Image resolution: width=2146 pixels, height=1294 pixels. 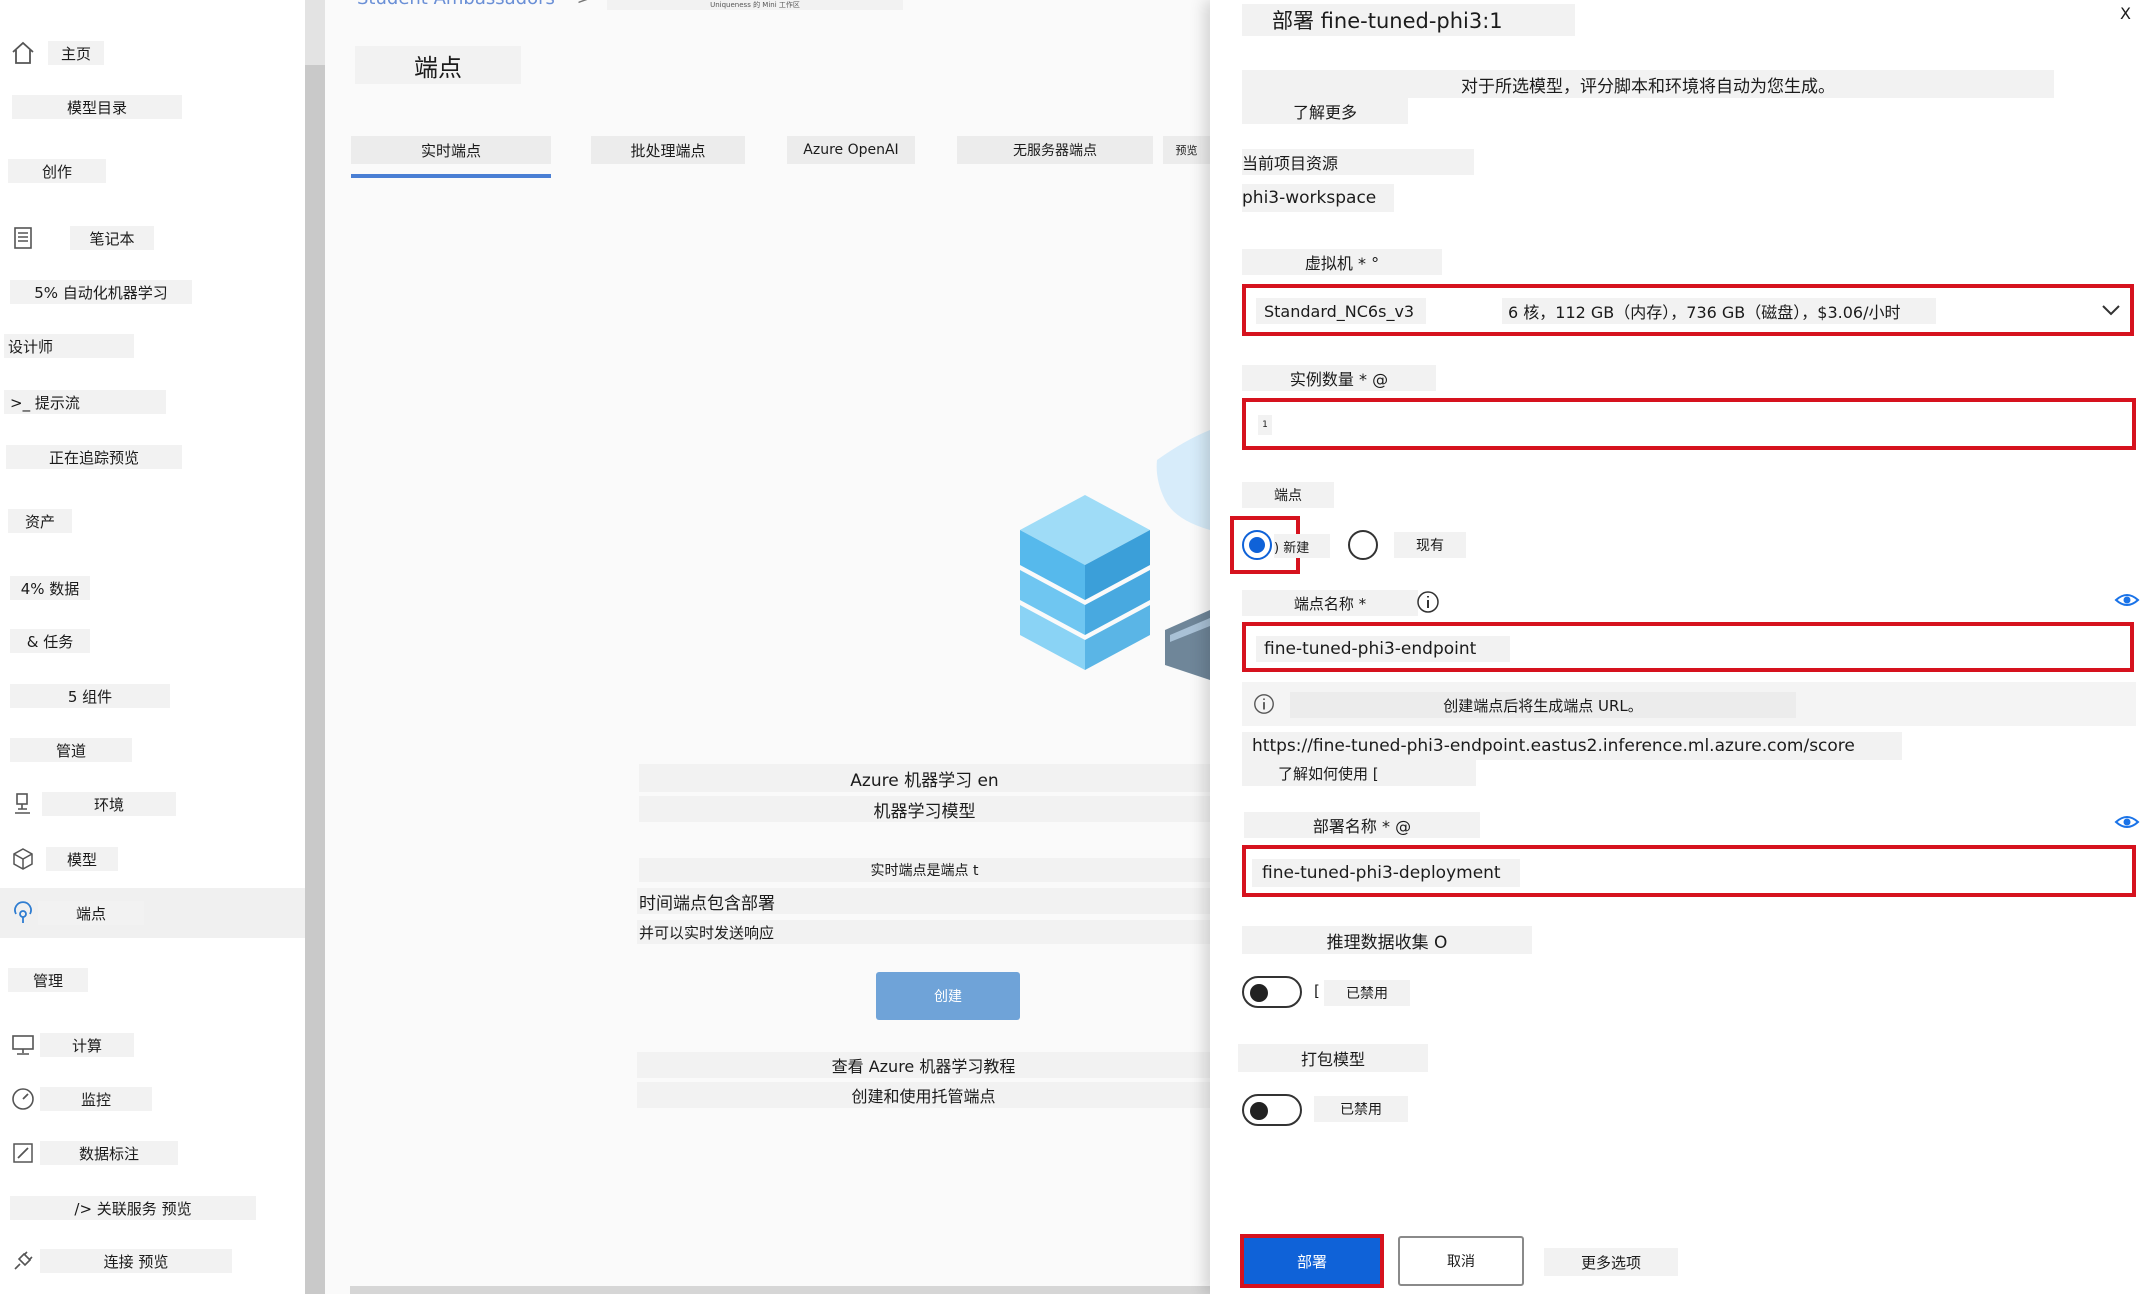 What do you see at coordinates (456, 4) in the screenshot?
I see `breadcrumb-link: Student Ambassadors` at bounding box center [456, 4].